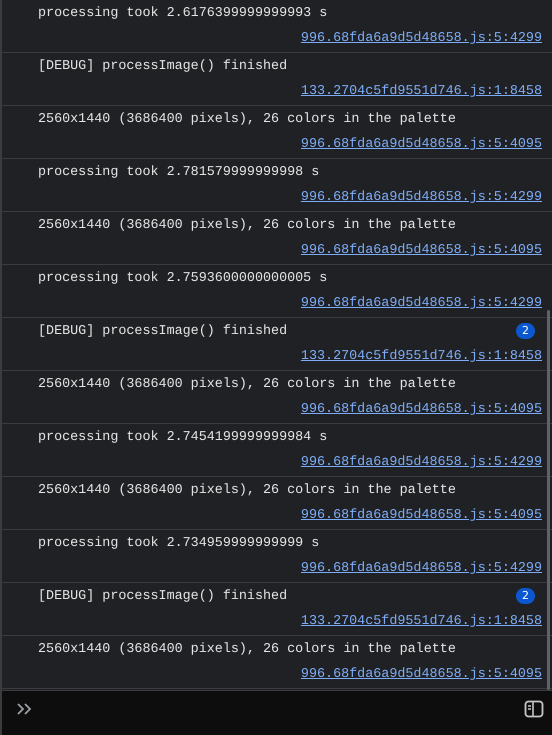 This screenshot has width=552, height=735. What do you see at coordinates (548, 500) in the screenshot?
I see `scrollbar-thumb` at bounding box center [548, 500].